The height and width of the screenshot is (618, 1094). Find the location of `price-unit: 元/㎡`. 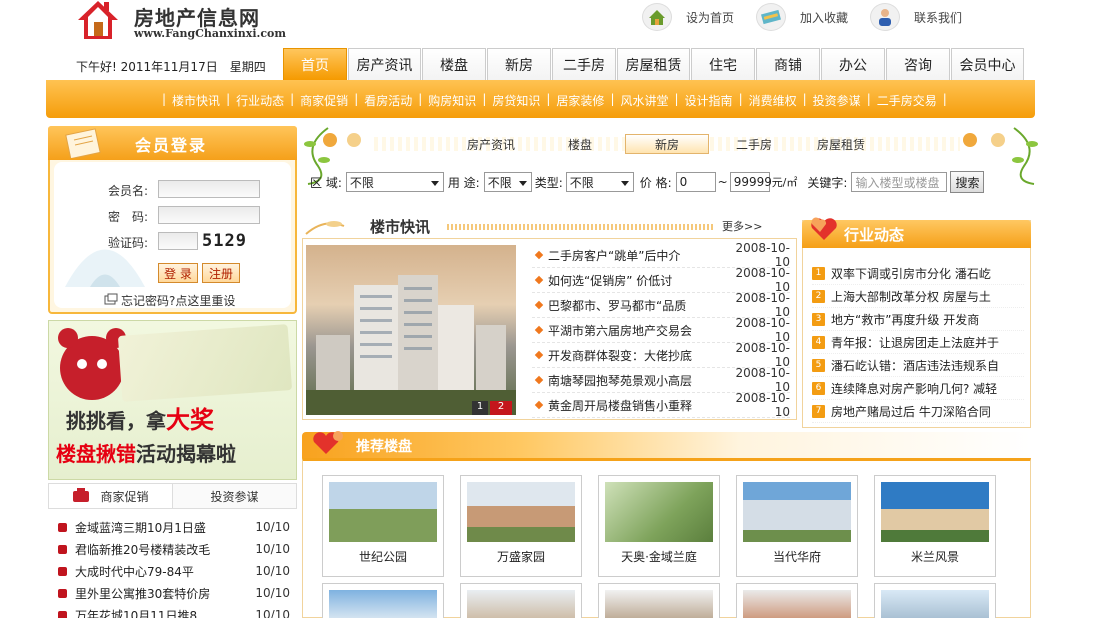

price-unit: 元/㎡ is located at coordinates (784, 182).